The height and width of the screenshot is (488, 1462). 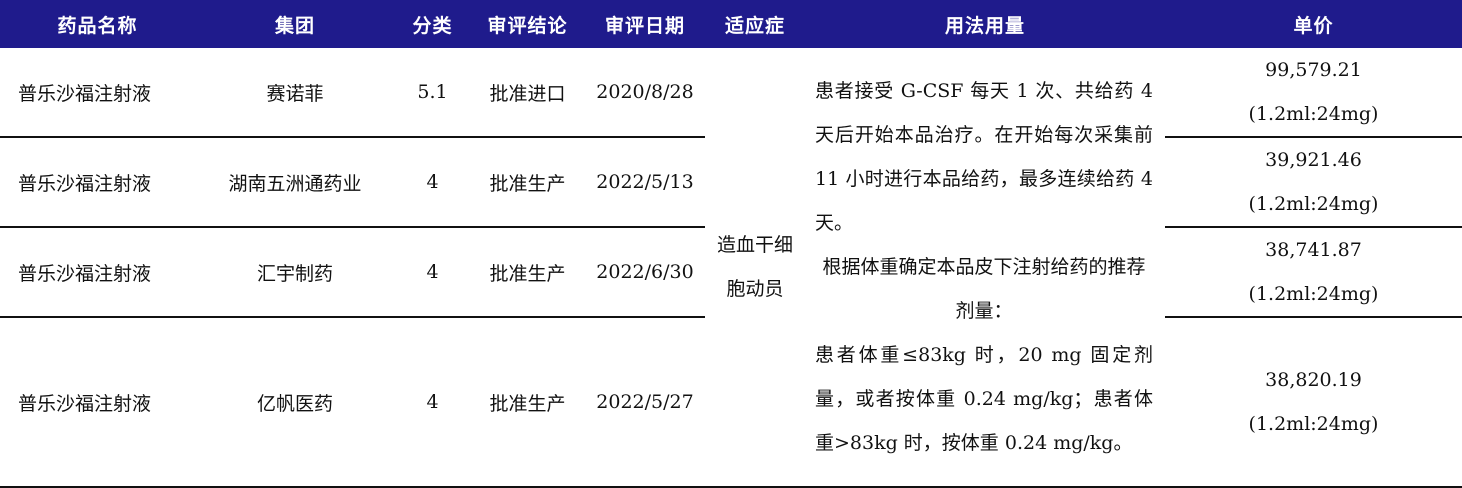 What do you see at coordinates (1313, 182) in the screenshot?
I see `price-cell: 39,921.46 (1.2ml:24mg)` at bounding box center [1313, 182].